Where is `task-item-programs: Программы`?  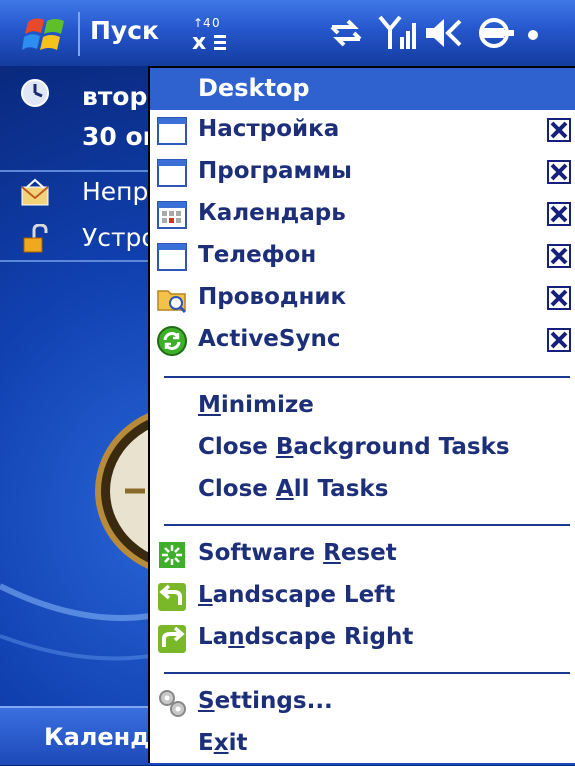
task-item-programs: Программы is located at coordinates (362, 173).